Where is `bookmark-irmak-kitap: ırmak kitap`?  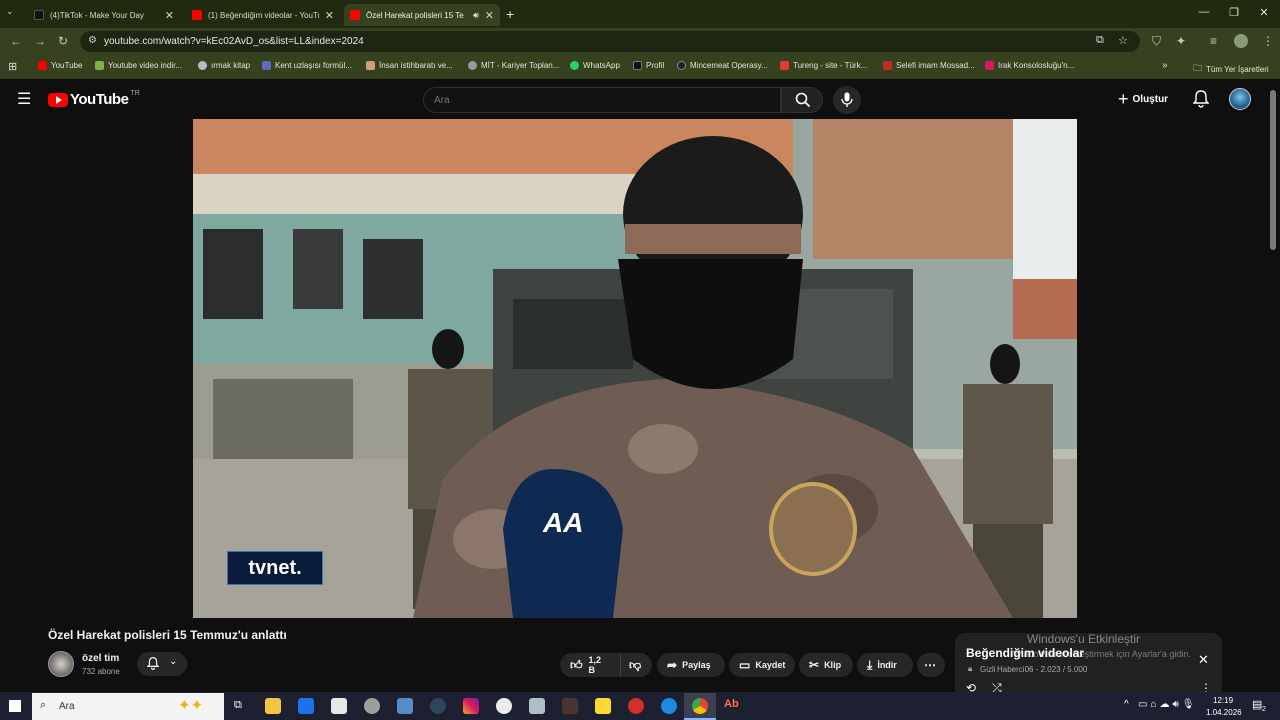
bookmark-irmak-kitap: ırmak kitap is located at coordinates (224, 65).